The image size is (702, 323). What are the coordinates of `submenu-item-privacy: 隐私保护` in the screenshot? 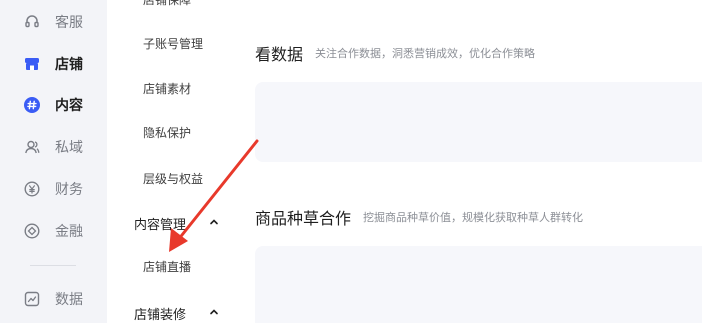 It's located at (167, 132).